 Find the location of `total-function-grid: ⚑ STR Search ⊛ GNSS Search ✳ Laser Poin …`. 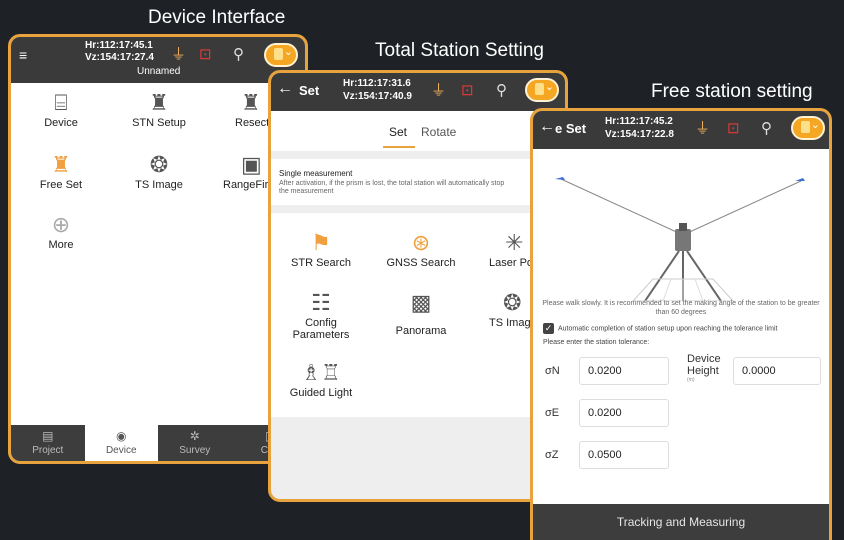

total-function-grid: ⚑ STR Search ⊛ GNSS Search ✳ Laser Poin … is located at coordinates (418, 315).